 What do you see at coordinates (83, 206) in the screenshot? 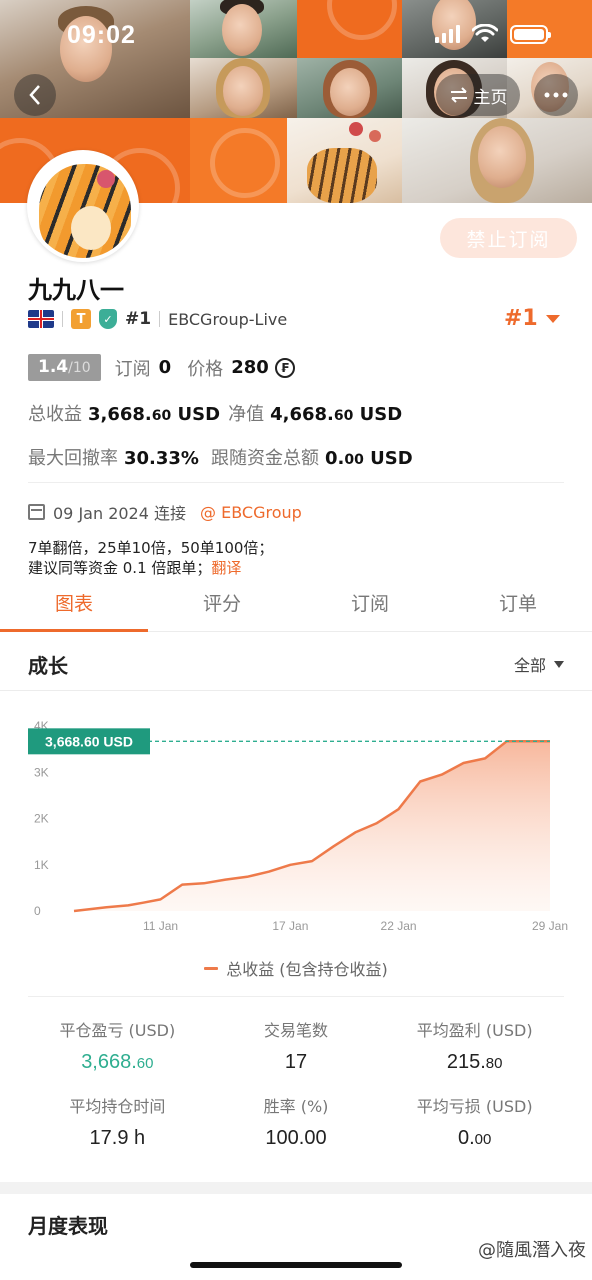
I see `trader-avatar` at bounding box center [83, 206].